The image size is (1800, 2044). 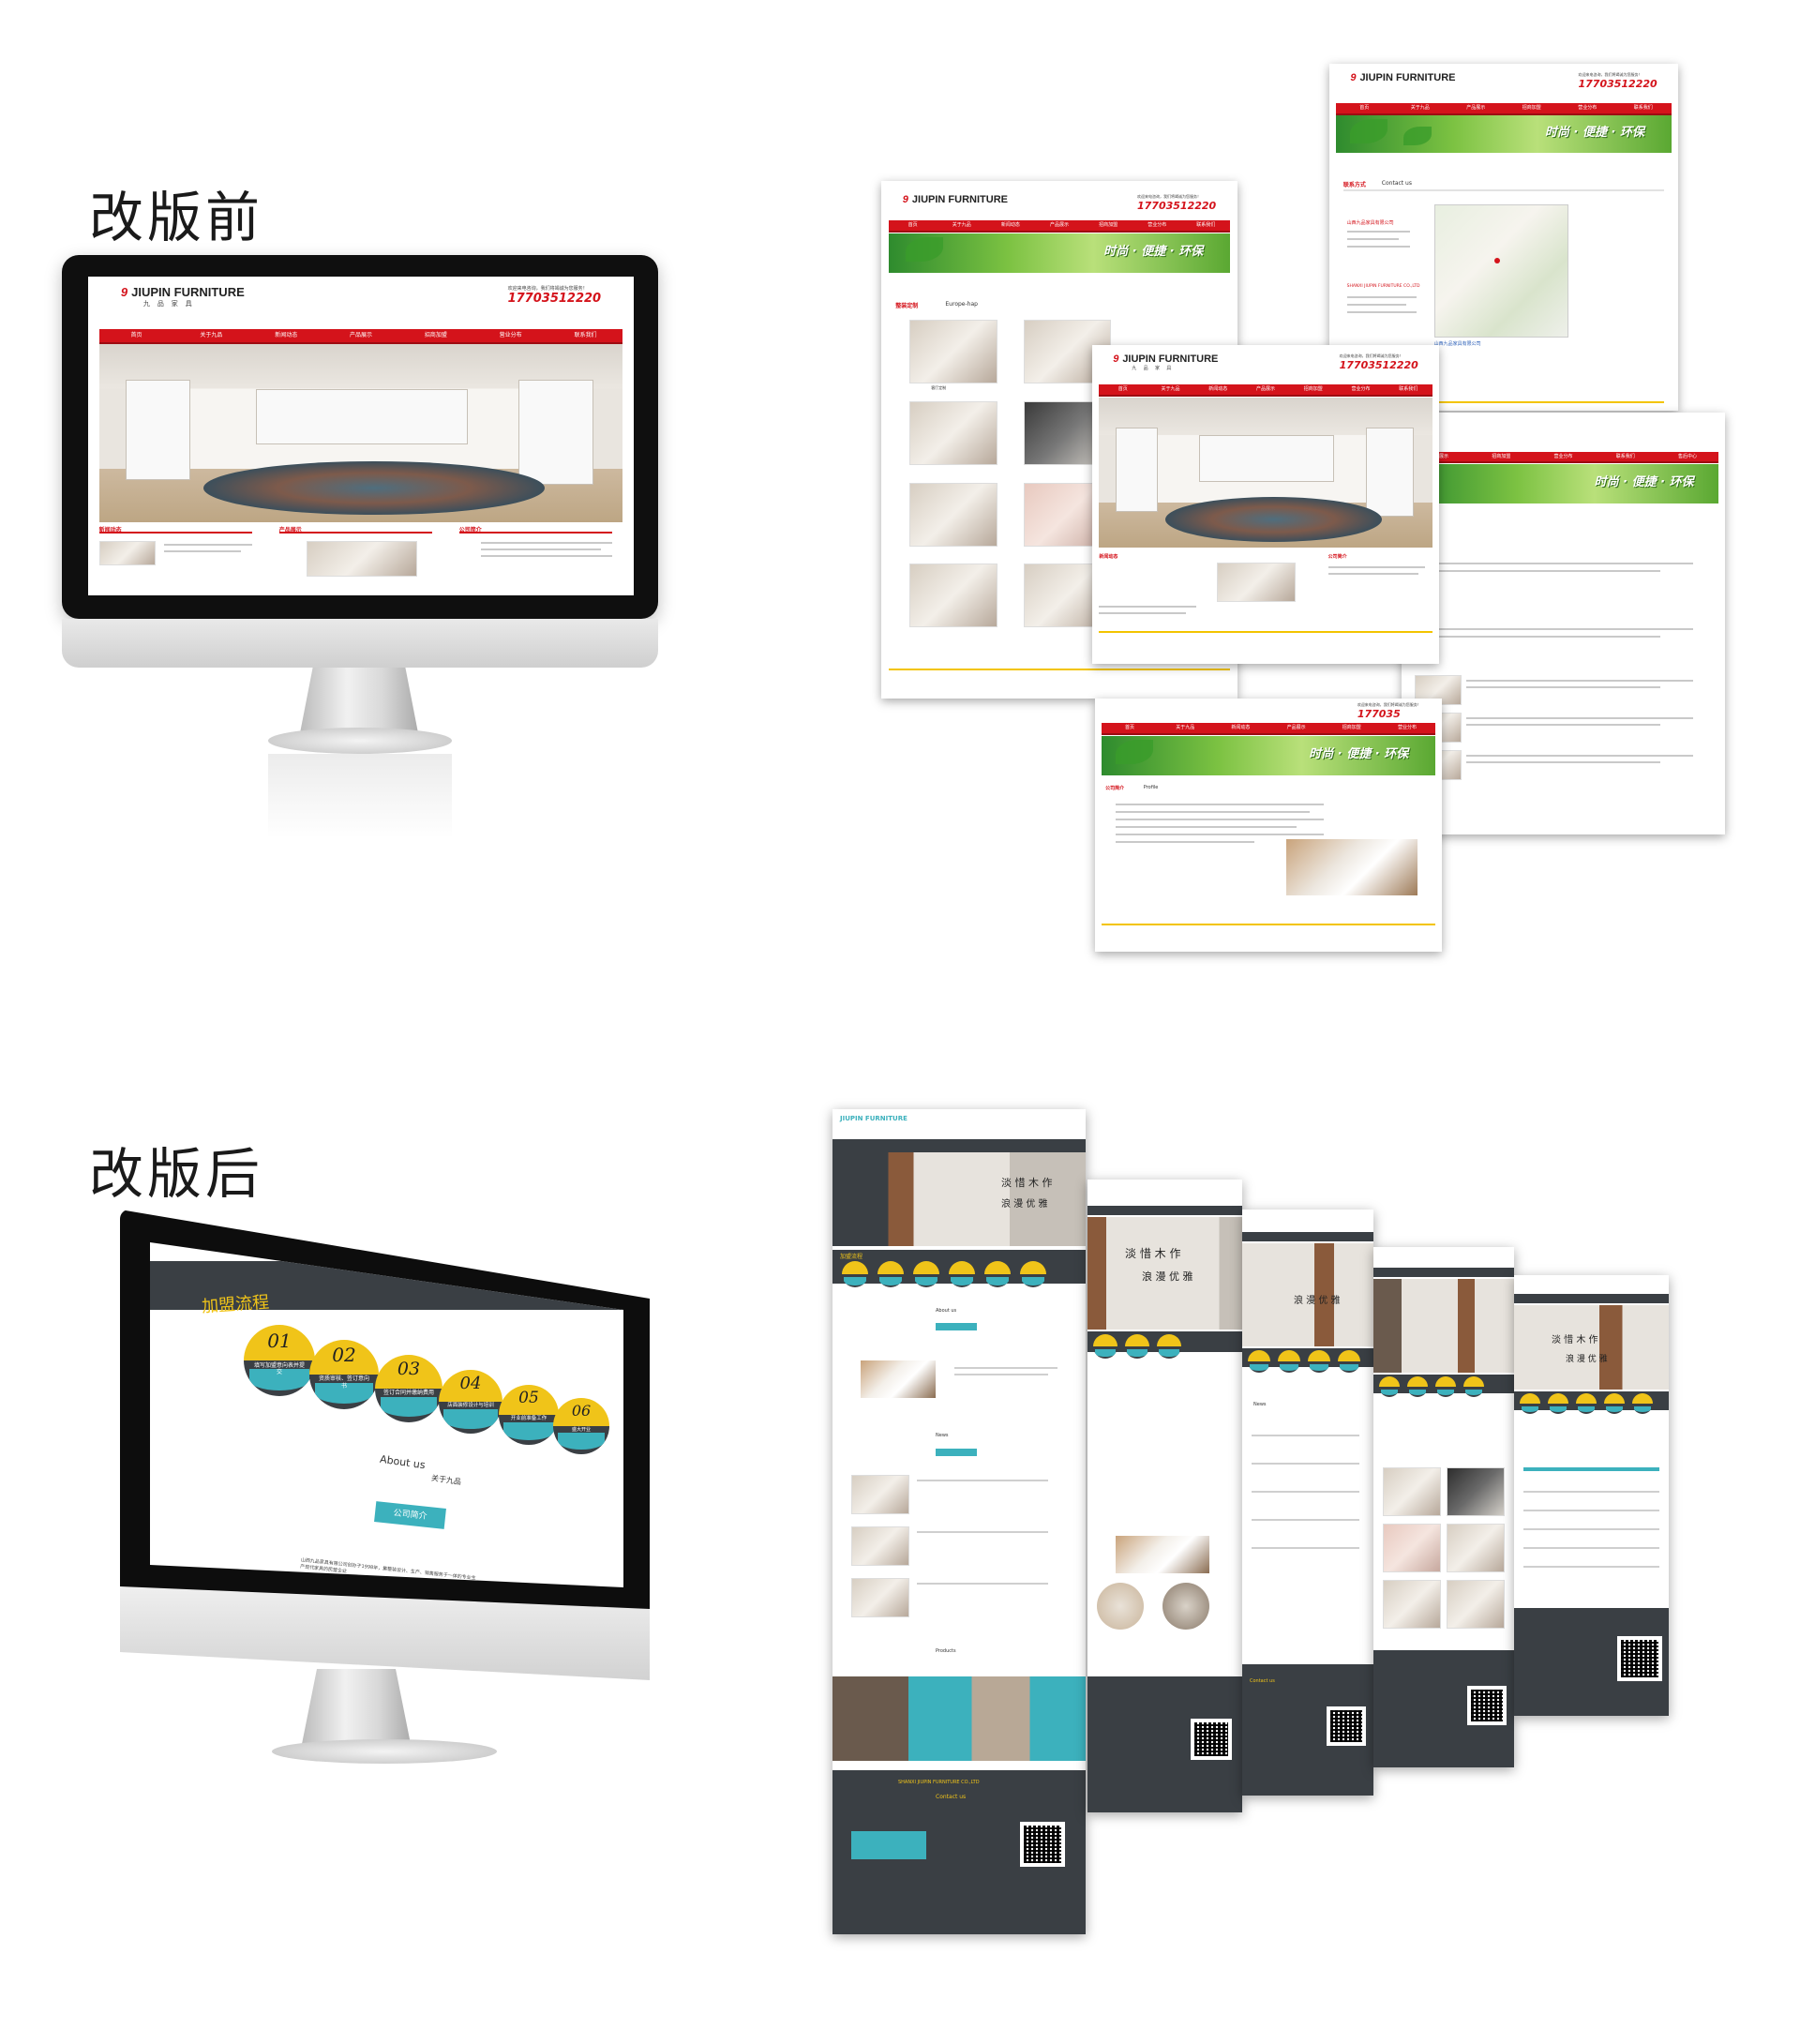 What do you see at coordinates (360, 336) in the screenshot?
I see `old-nav: 首页 关于九品 新闻动态 产品展示 招商加盟 营业分布 联系我们` at bounding box center [360, 336].